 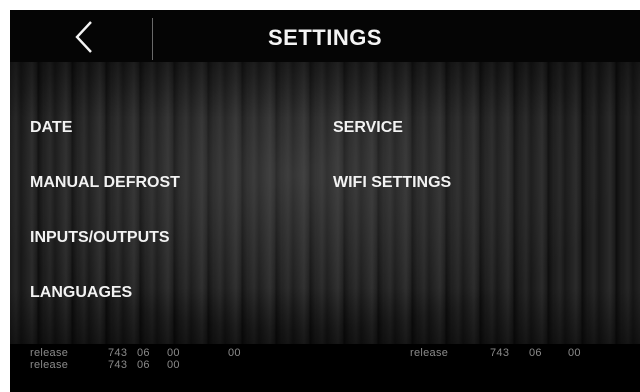 What do you see at coordinates (368, 128) in the screenshot?
I see `menu-item-service: SERVICE` at bounding box center [368, 128].